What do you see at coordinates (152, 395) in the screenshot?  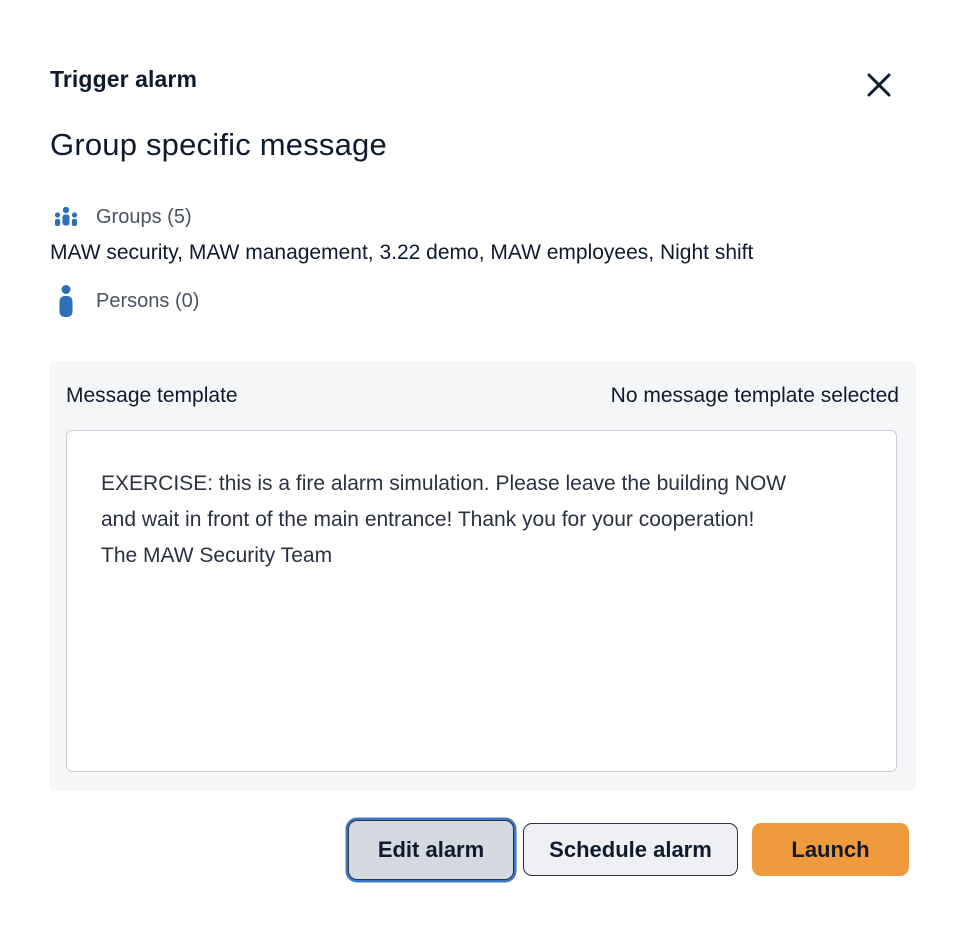 I see `message-template-label: Message template` at bounding box center [152, 395].